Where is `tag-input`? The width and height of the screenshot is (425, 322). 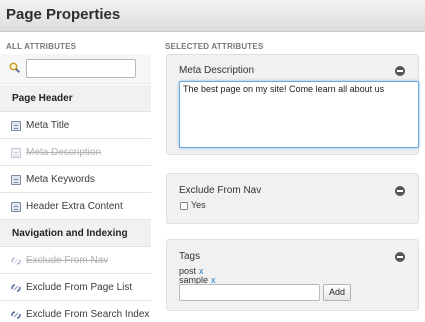
tag-input is located at coordinates (249, 292).